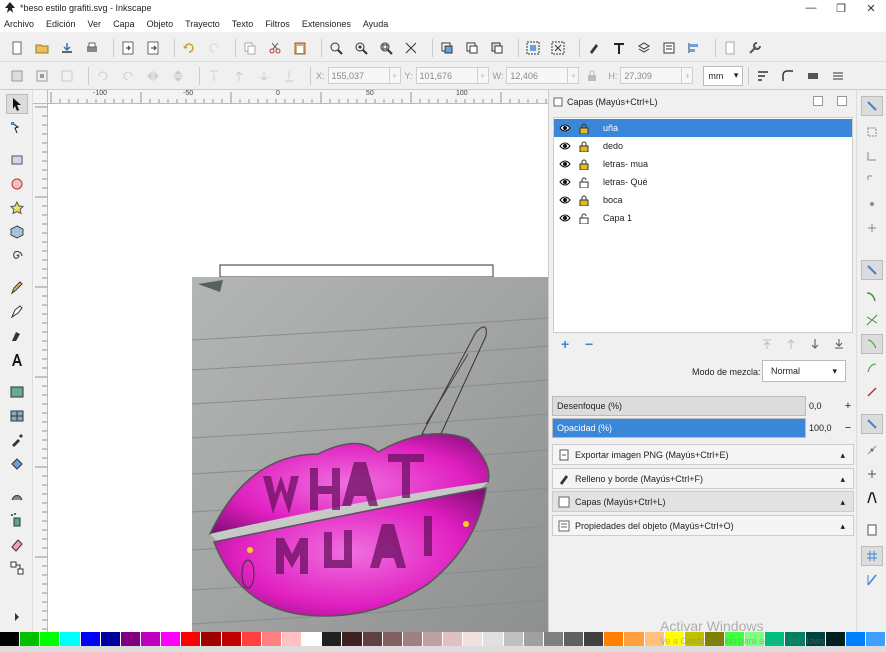 The width and height of the screenshot is (886, 652). What do you see at coordinates (239, 76) in the screenshot?
I see `raise-button` at bounding box center [239, 76].